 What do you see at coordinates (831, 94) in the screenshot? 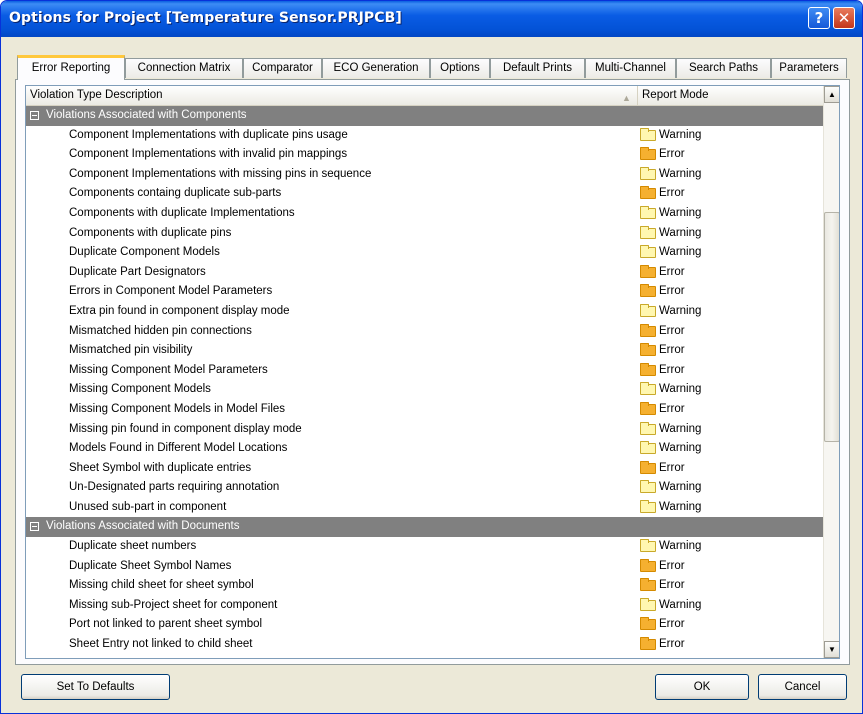
I see `scroll-up-arrow-icon: ▲` at bounding box center [831, 94].